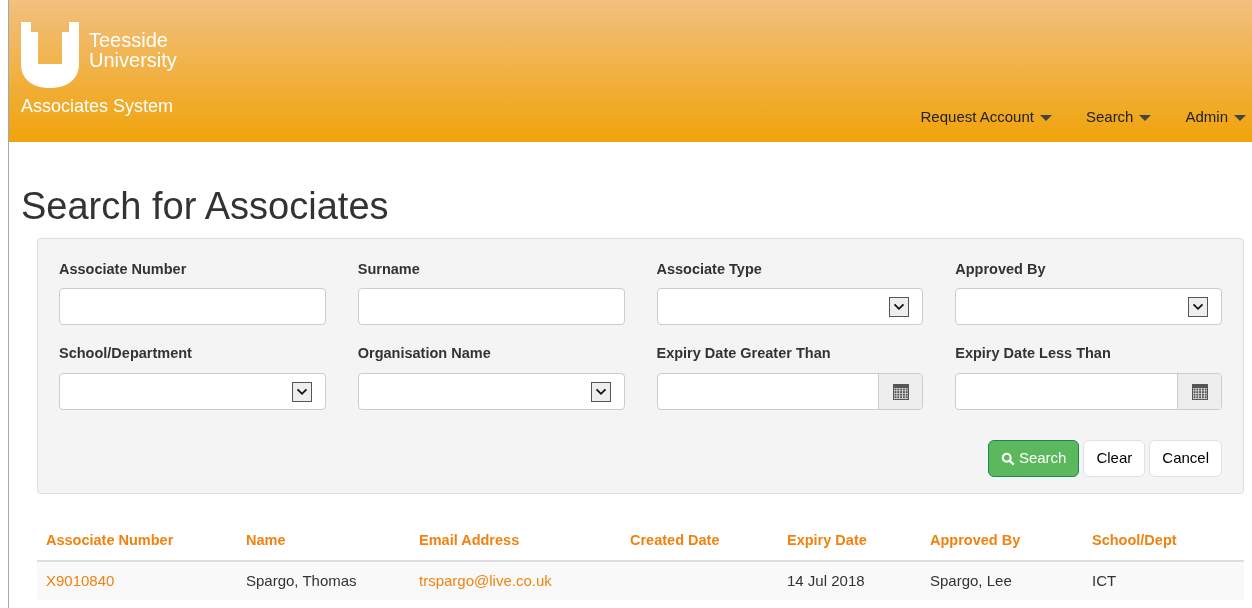  Describe the element at coordinates (1114, 459) in the screenshot. I see `action-button: Clear` at that location.